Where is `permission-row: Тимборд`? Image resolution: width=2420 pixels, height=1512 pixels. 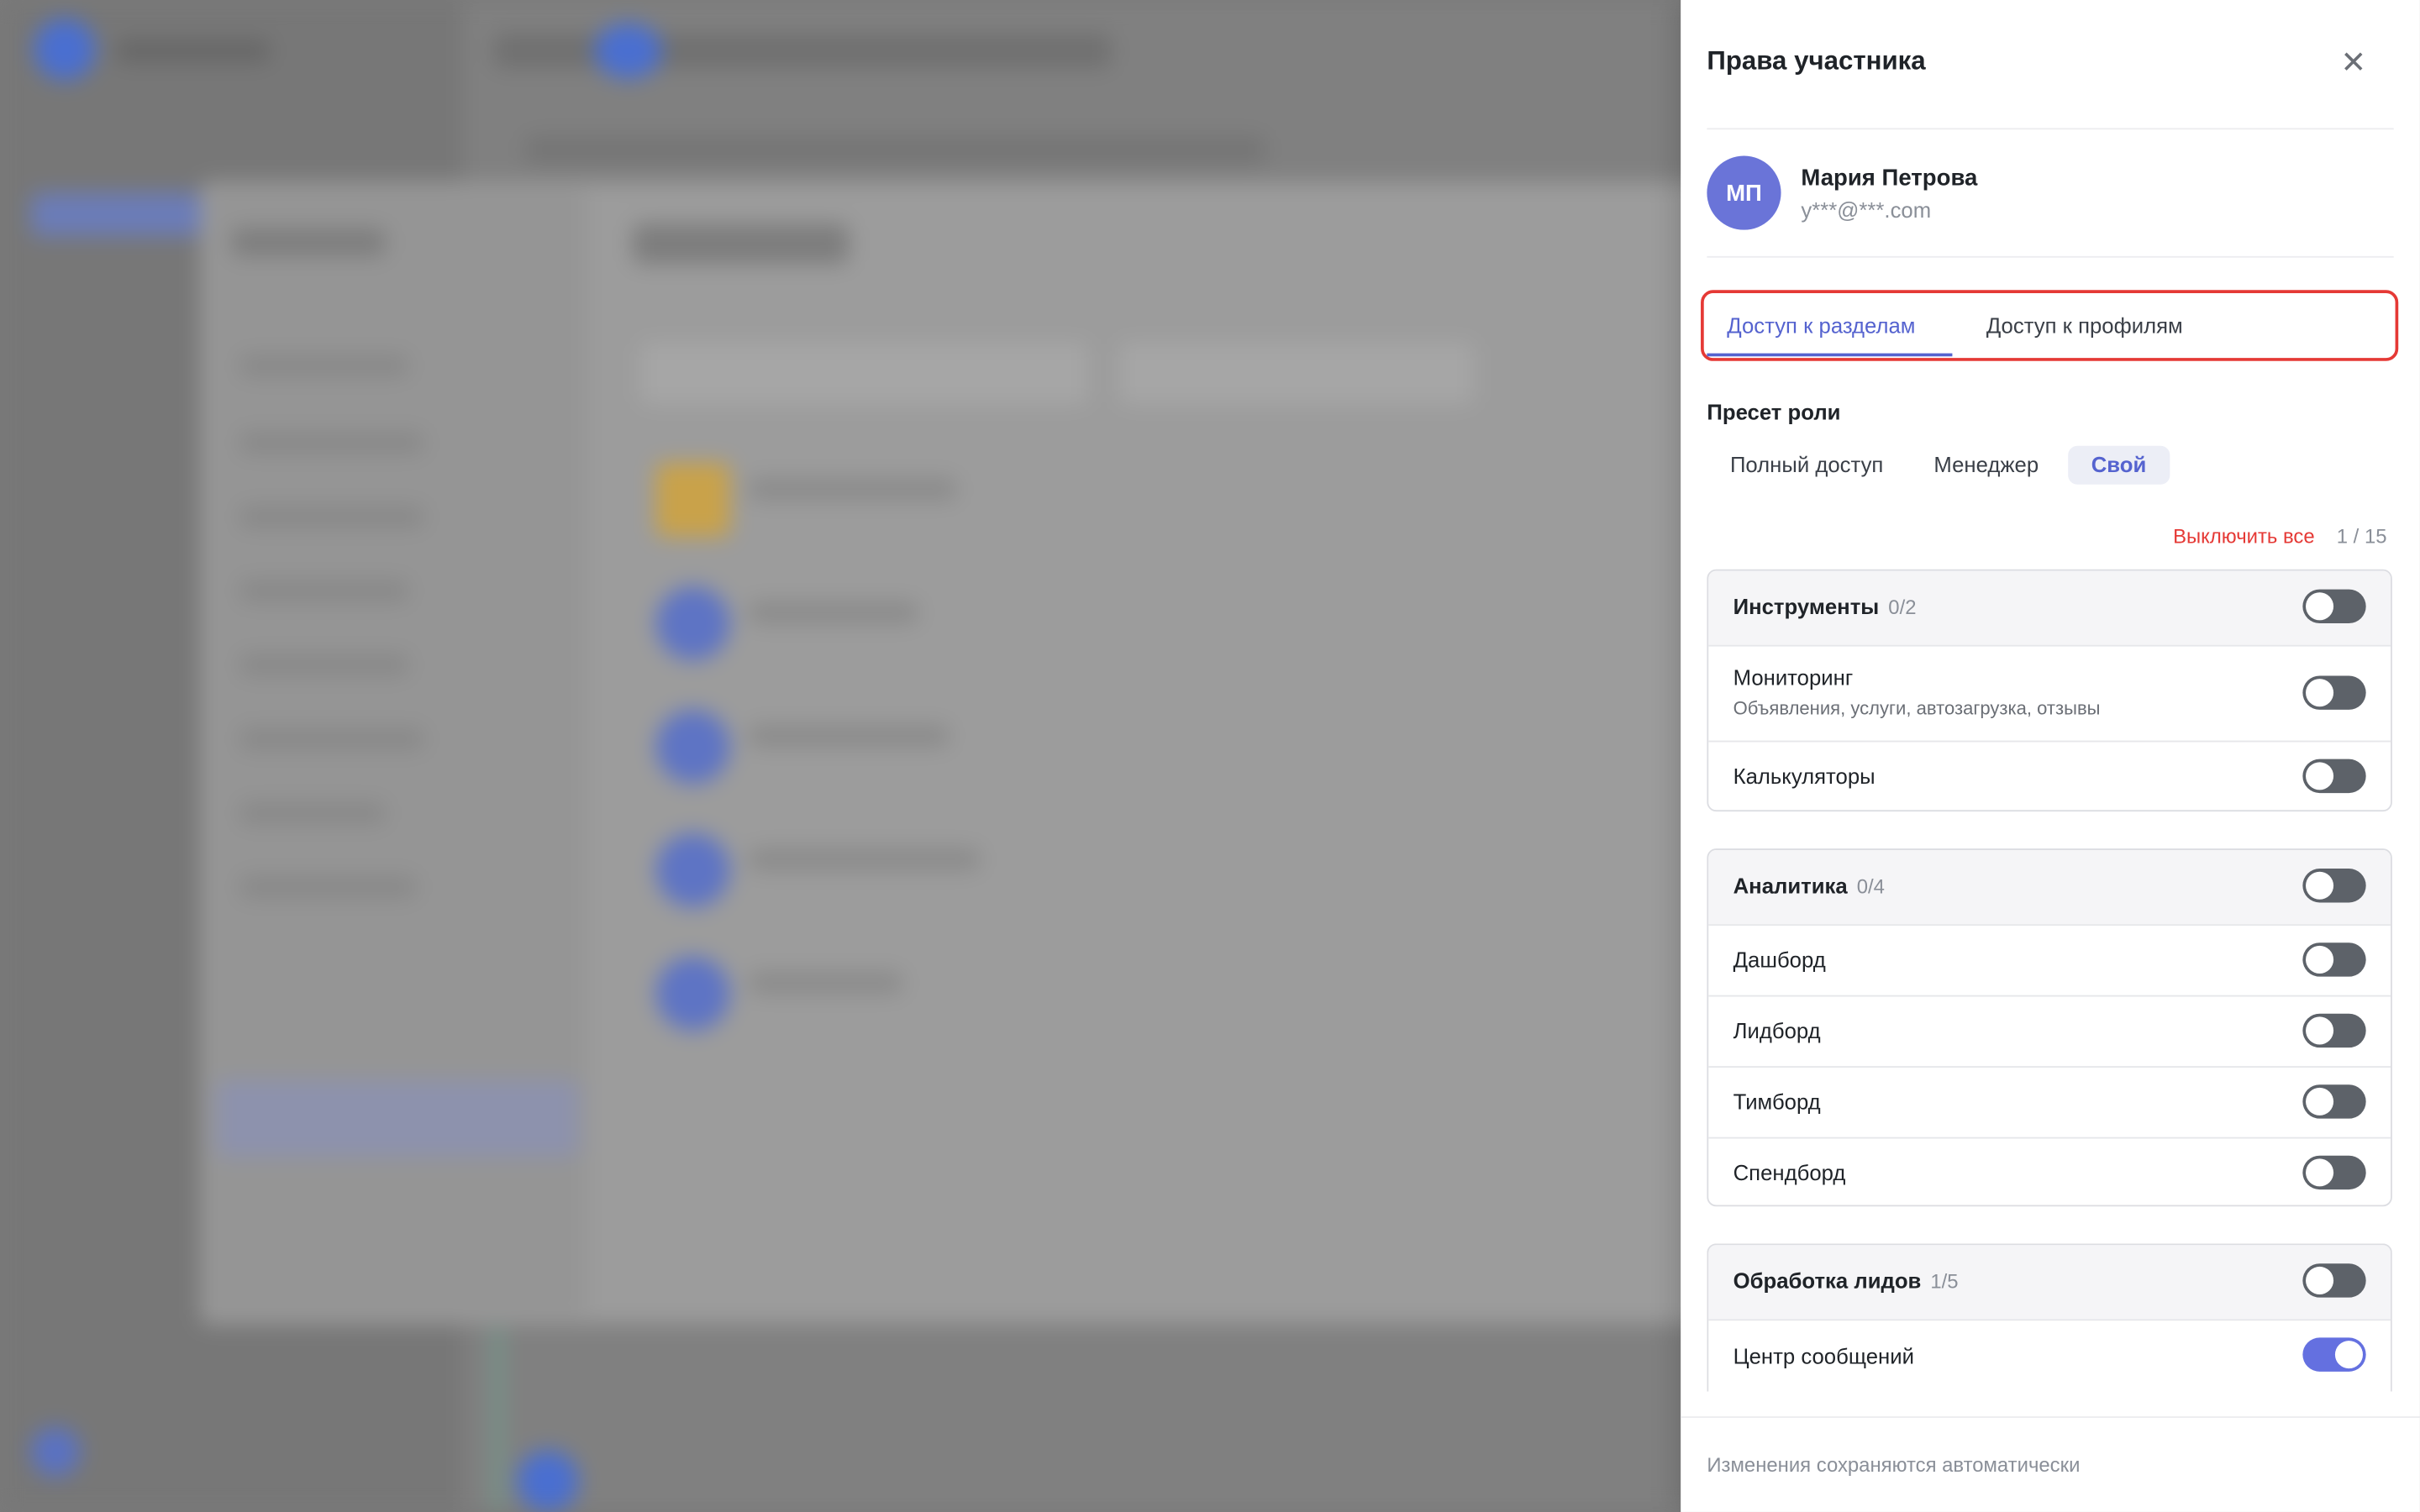 permission-row: Тимборд is located at coordinates (2049, 1101).